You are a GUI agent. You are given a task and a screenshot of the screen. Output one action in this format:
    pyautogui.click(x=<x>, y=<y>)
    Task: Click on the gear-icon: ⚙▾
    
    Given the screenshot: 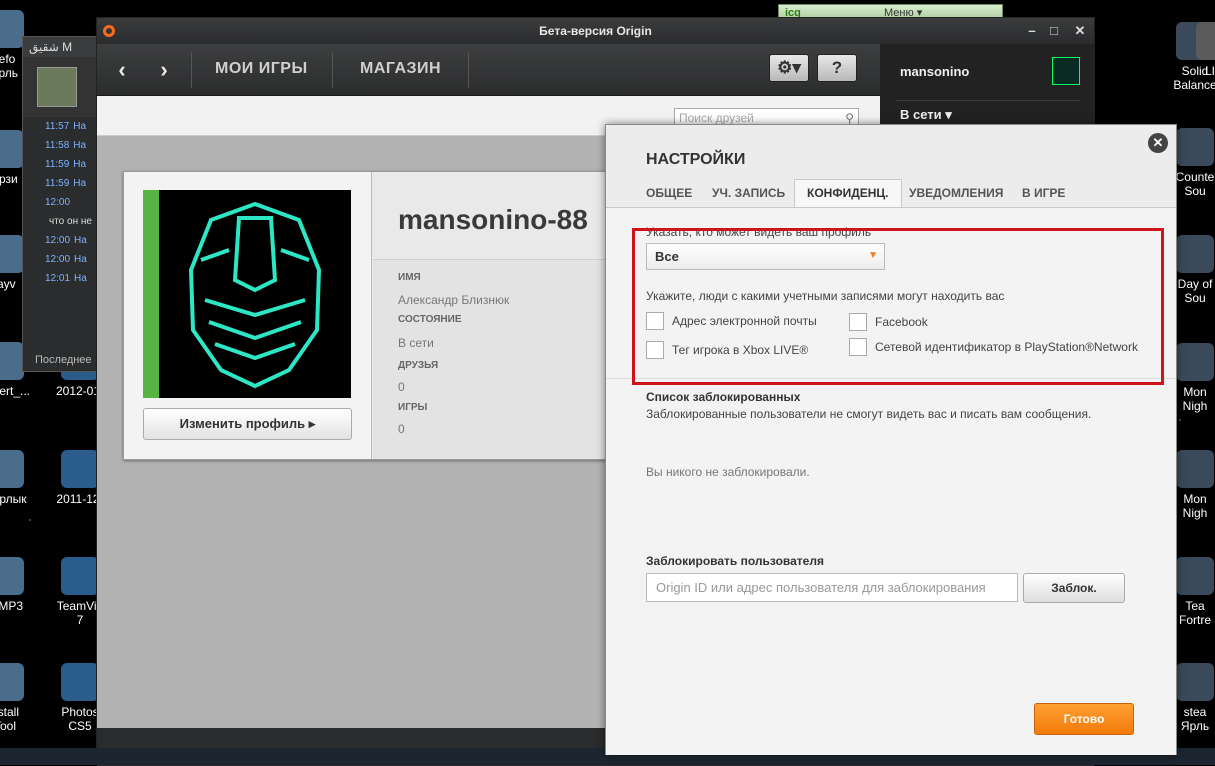 What is the action you would take?
    pyautogui.click(x=789, y=67)
    